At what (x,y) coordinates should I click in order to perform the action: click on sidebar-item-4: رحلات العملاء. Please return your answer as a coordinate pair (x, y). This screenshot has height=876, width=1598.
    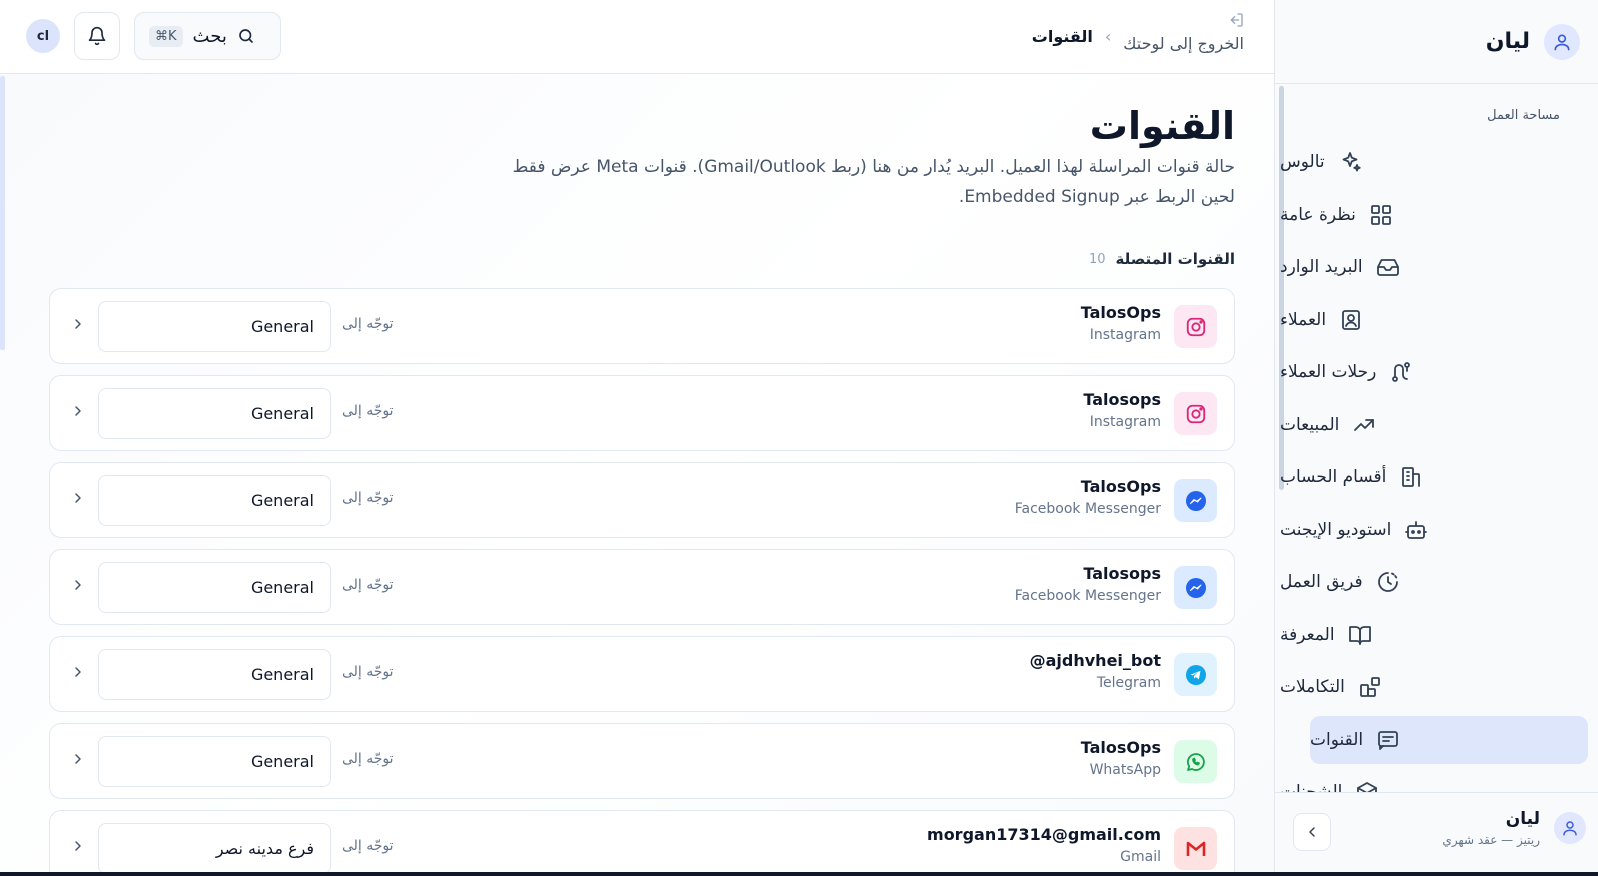
    Looking at the image, I should click on (1439, 372).